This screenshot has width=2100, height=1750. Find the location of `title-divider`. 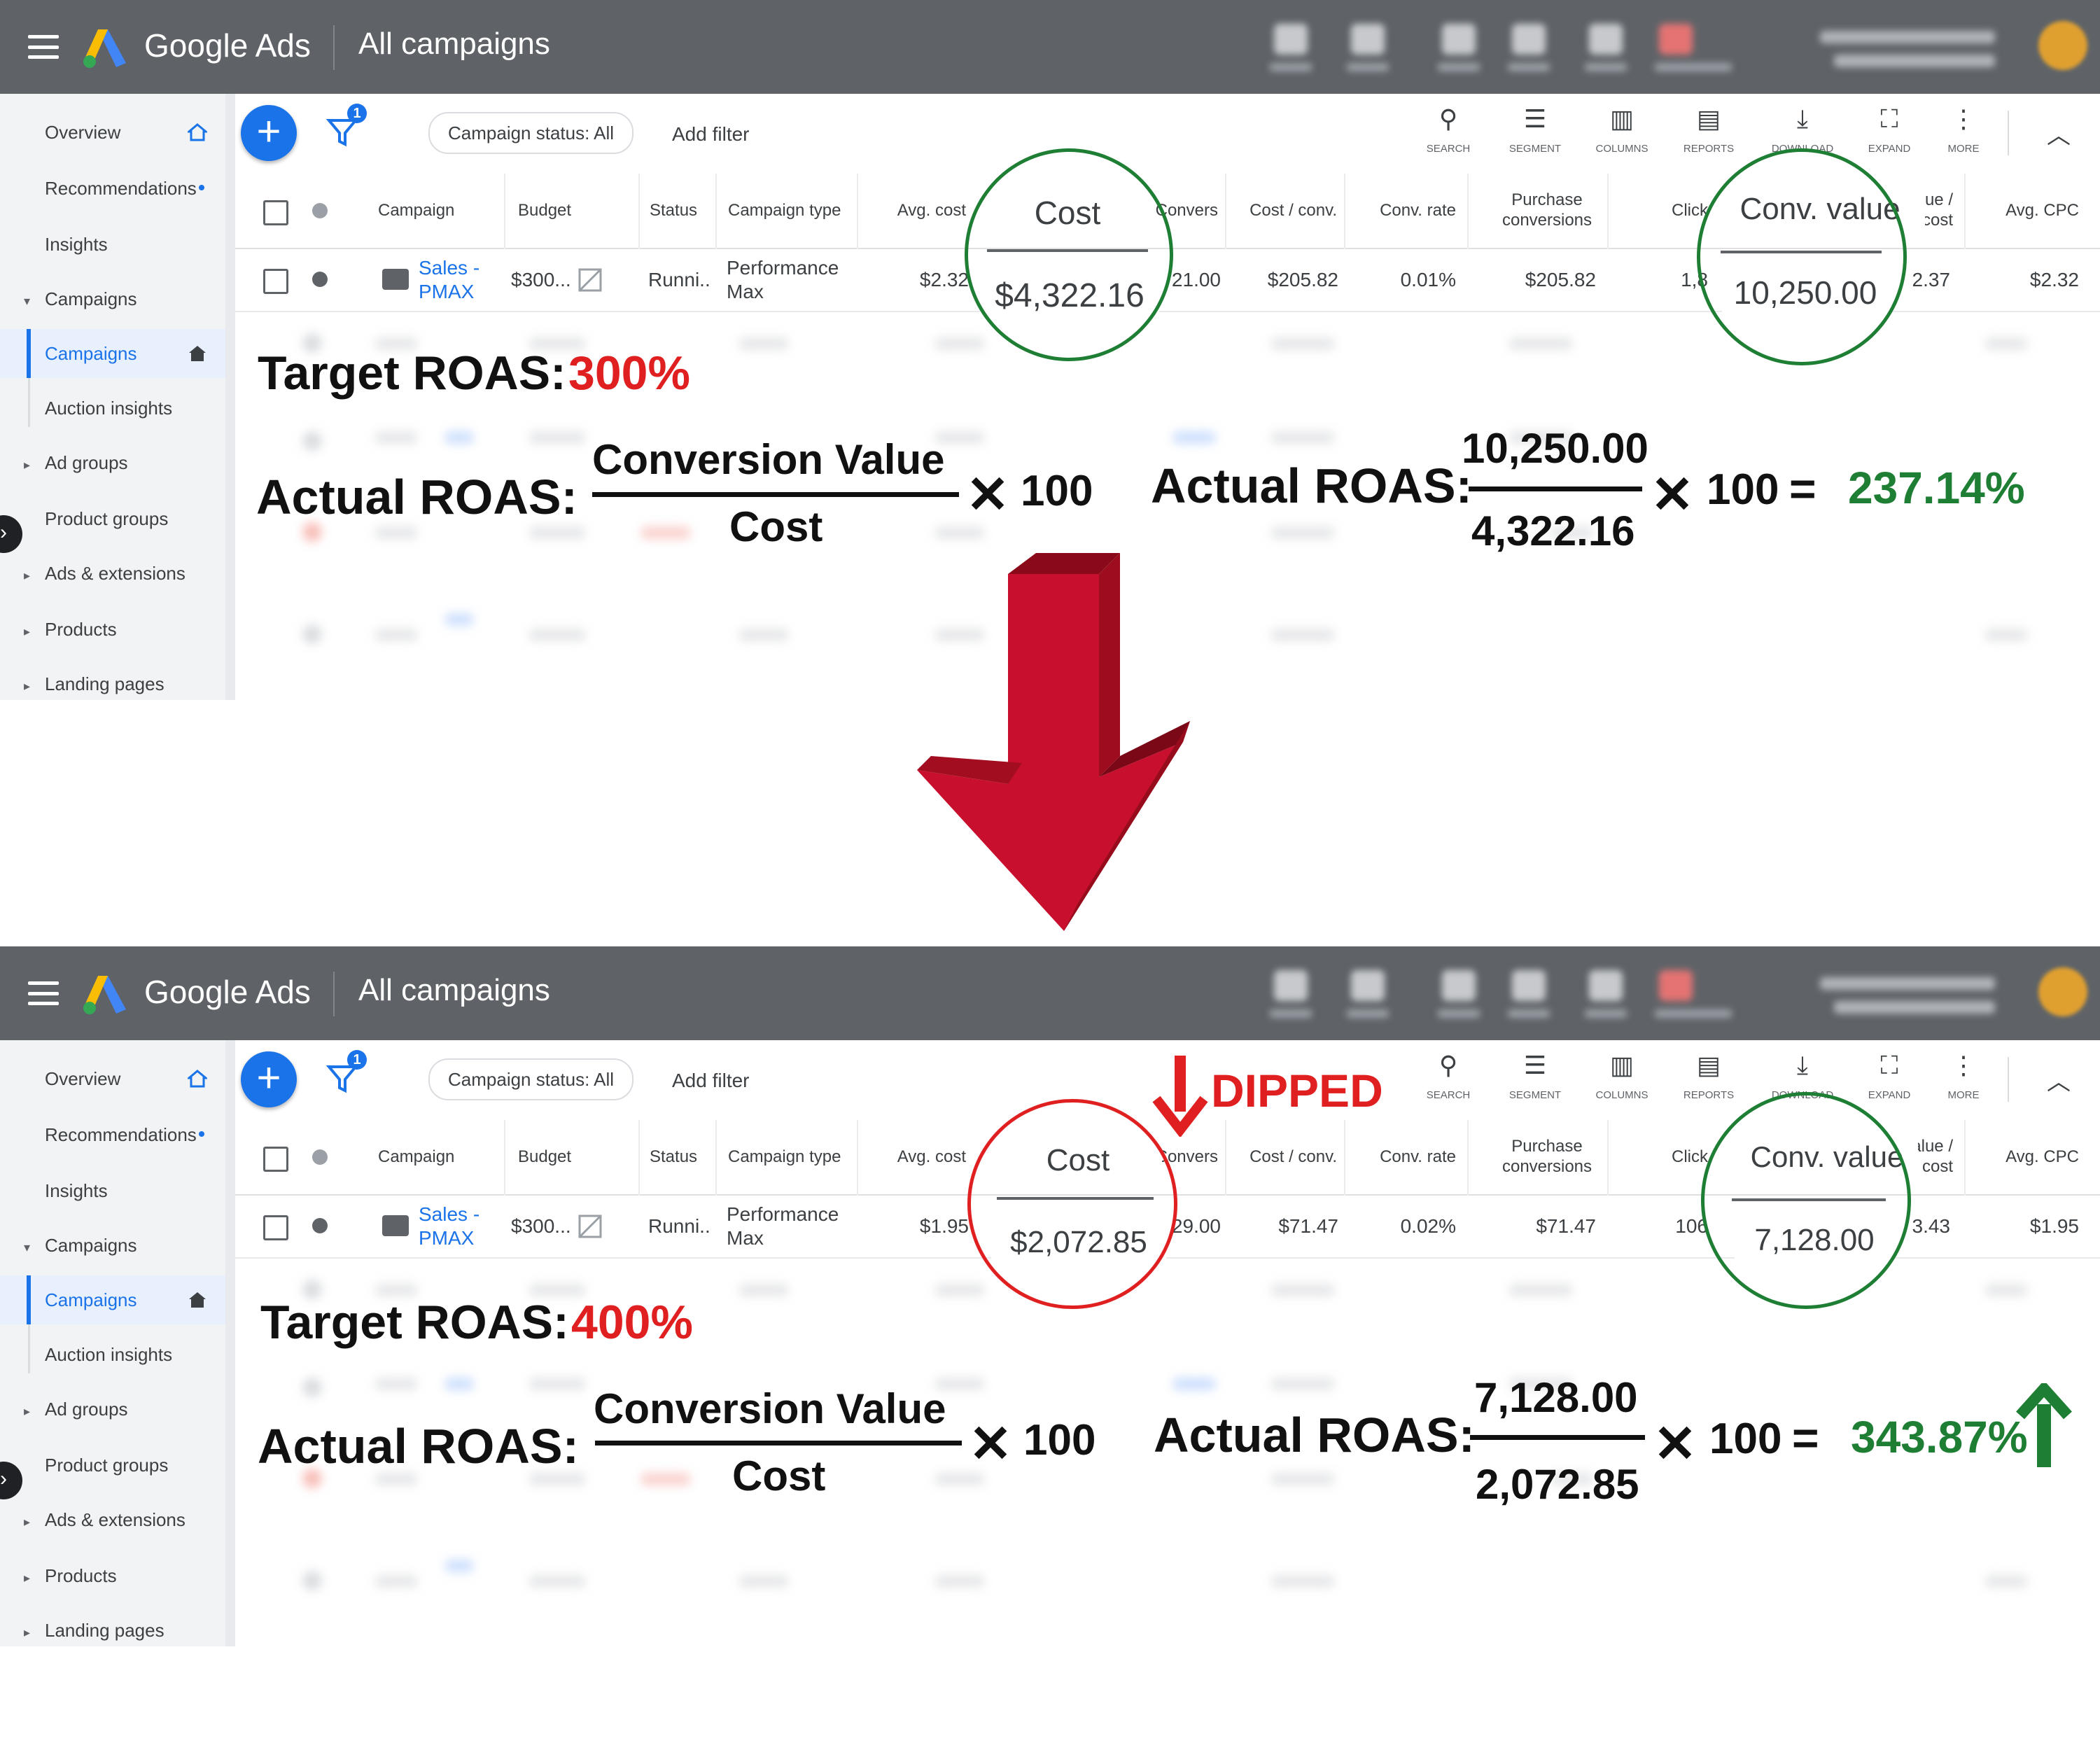

title-divider is located at coordinates (334, 47).